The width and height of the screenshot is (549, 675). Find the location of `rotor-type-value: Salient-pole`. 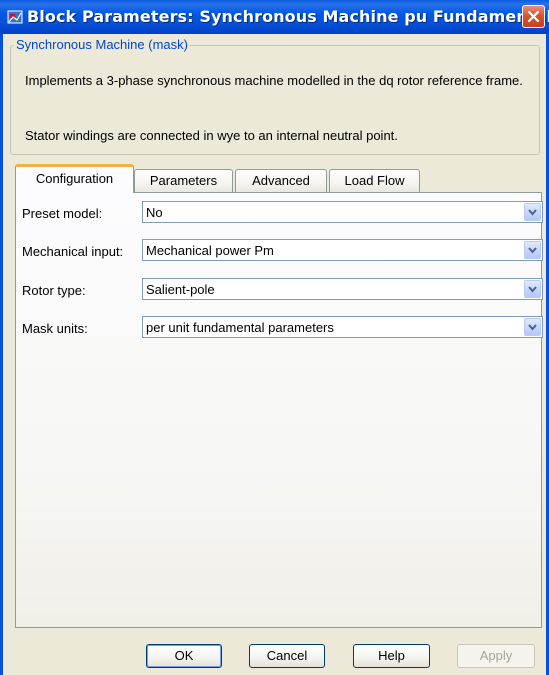

rotor-type-value: Salient-pole is located at coordinates (180, 289).